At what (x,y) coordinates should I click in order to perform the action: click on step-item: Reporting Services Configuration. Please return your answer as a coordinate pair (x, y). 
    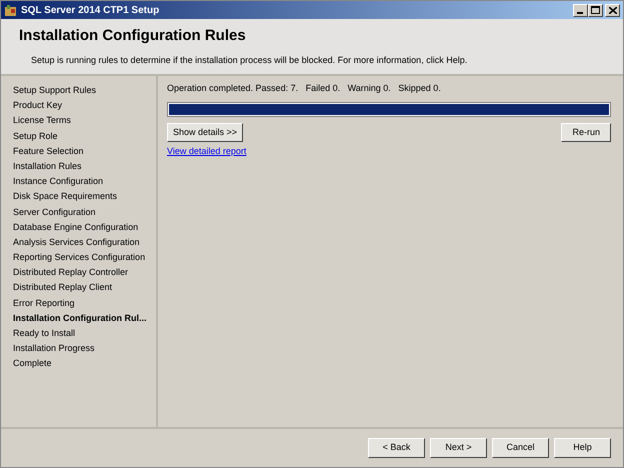
    Looking at the image, I should click on (79, 257).